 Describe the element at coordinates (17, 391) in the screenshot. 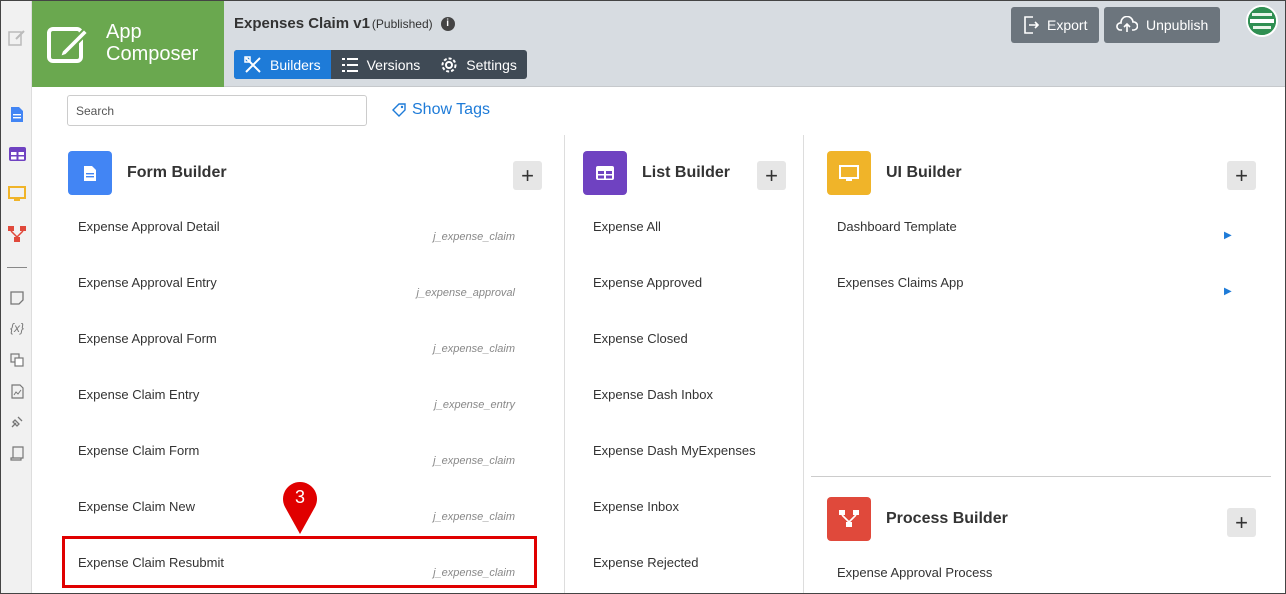

I see `report-icon` at that location.